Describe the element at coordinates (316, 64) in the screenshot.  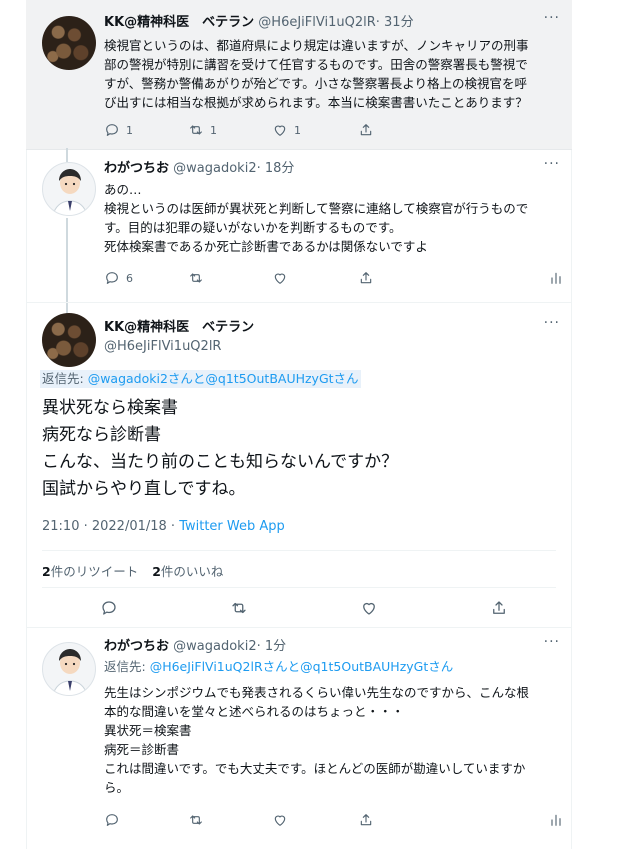
I see `tweet-line: 部の警視が特別に講習を受けて任官するものです。田舎の警察署長も警視で` at that location.